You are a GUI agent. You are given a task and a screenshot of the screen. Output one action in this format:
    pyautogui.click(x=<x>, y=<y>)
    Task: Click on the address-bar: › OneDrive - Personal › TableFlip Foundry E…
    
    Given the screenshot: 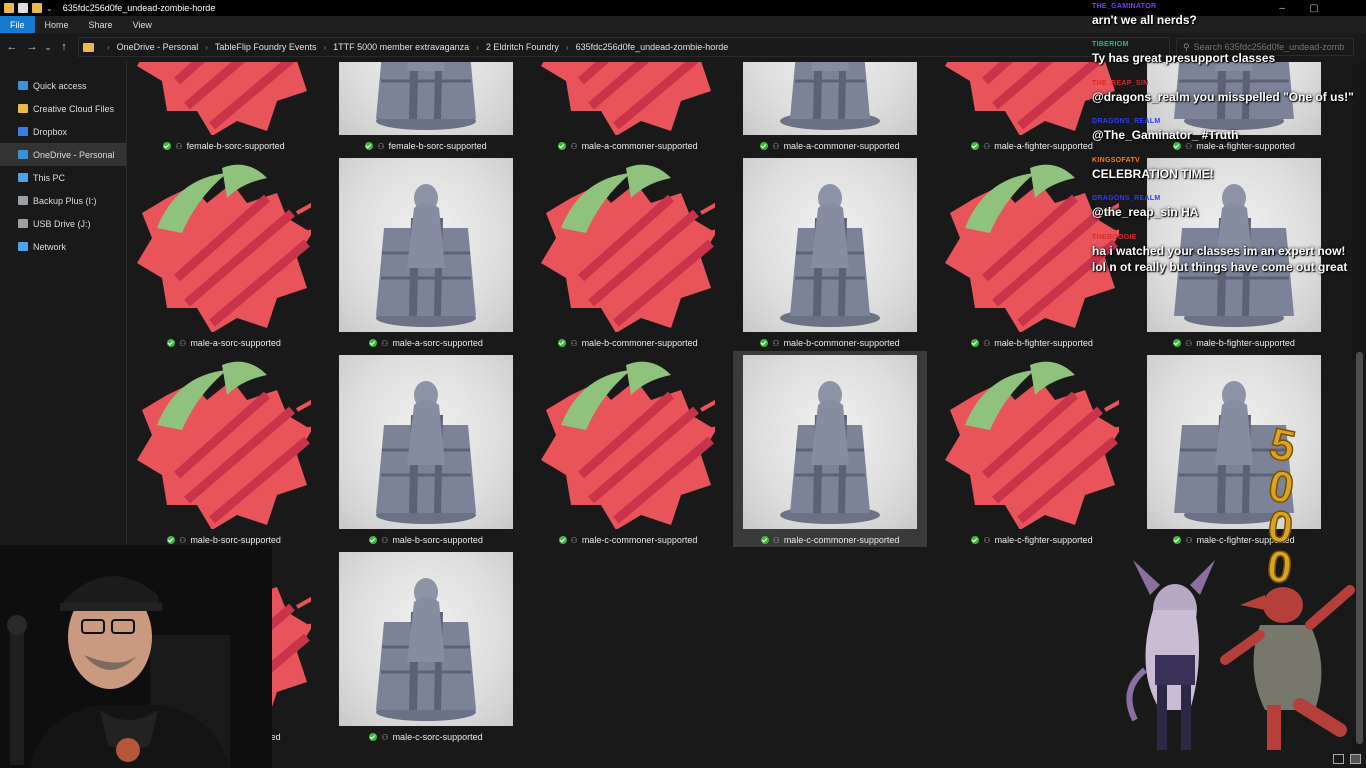 What is the action you would take?
    pyautogui.click(x=624, y=47)
    